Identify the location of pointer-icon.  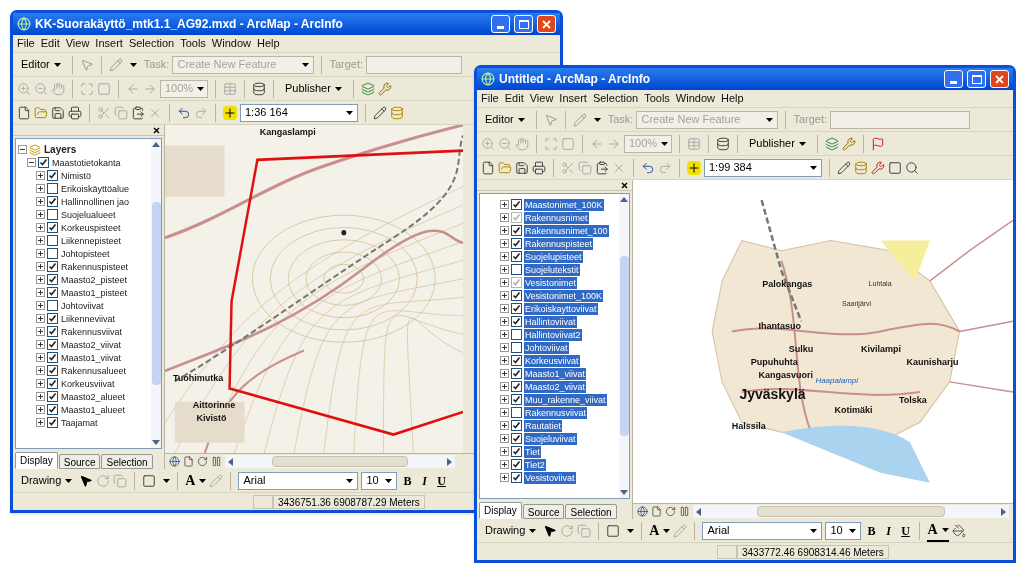
(550, 530).